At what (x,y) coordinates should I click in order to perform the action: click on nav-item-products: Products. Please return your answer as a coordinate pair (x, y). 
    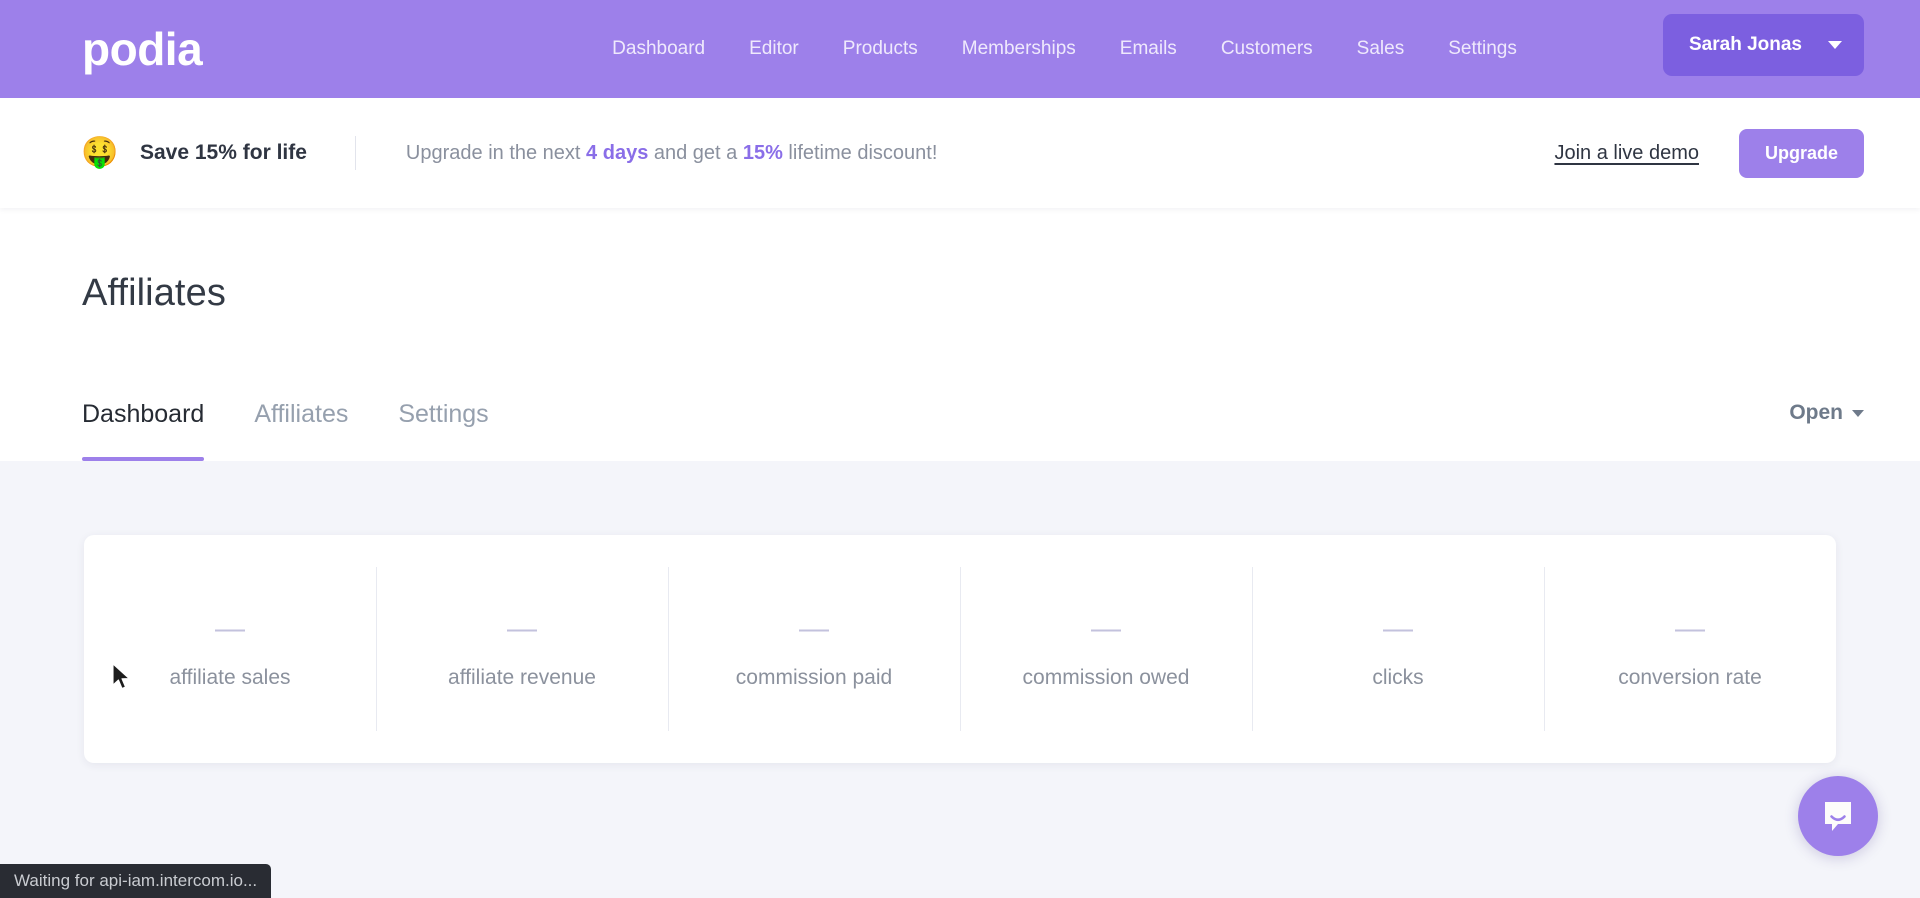
    Looking at the image, I should click on (880, 49).